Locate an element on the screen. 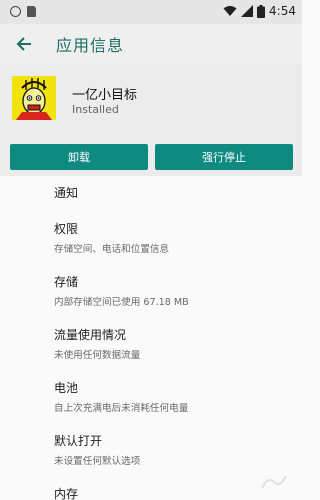  sd-card-icon is located at coordinates (31, 11).